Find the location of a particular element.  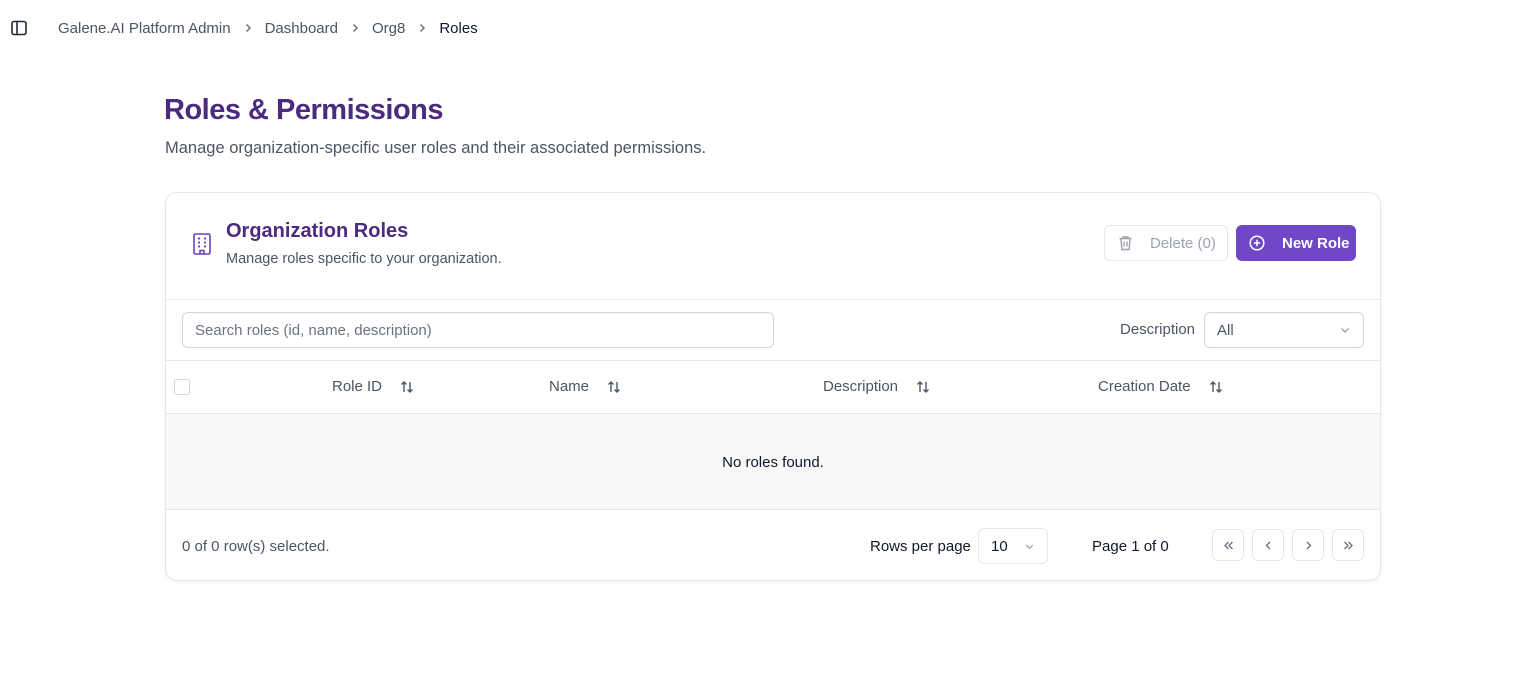

rows-per-page-value: 10 is located at coordinates (999, 546).